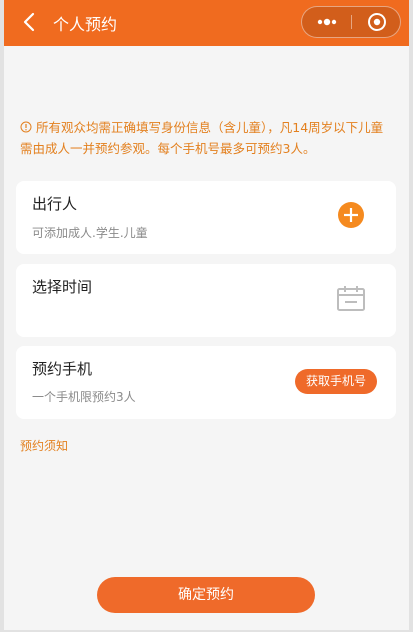 The height and width of the screenshot is (632, 413). I want to click on traveler-subtitle: 可添加成人.学生.儿童, so click(90, 233).